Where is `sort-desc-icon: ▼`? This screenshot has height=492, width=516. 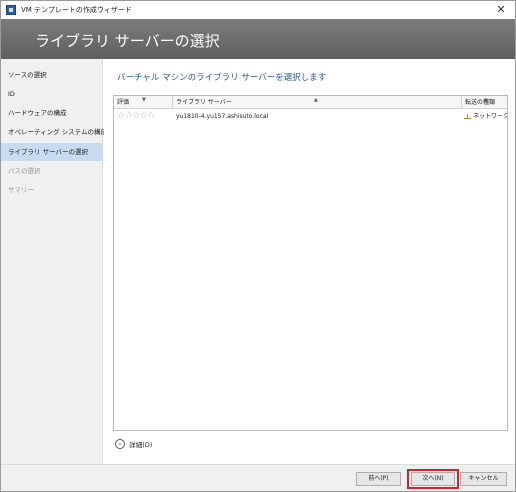
sort-desc-icon: ▼ is located at coordinates (144, 100).